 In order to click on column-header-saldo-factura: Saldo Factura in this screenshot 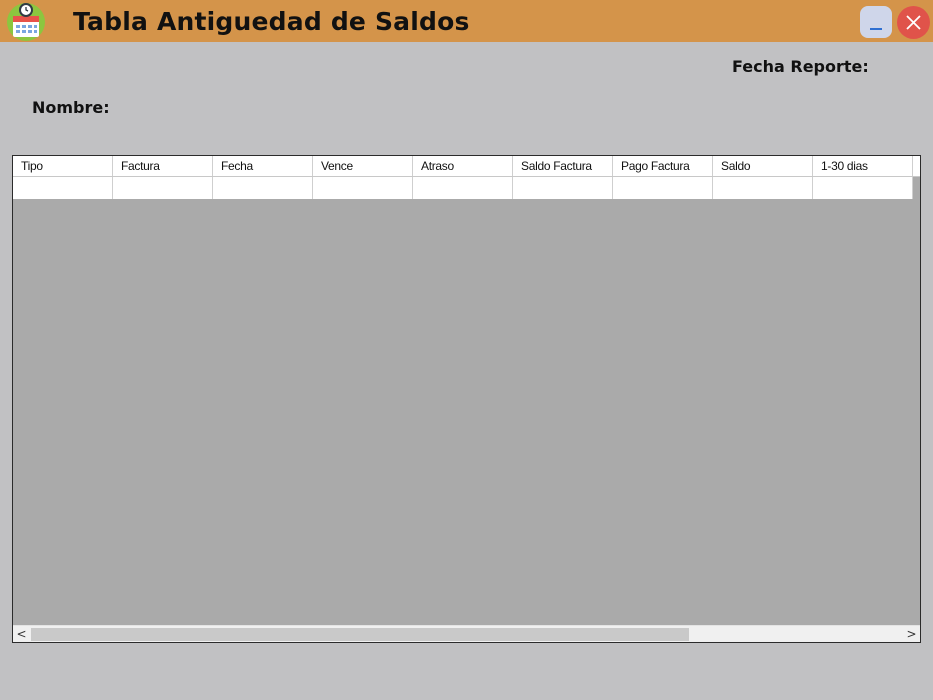, I will do `click(563, 166)`.